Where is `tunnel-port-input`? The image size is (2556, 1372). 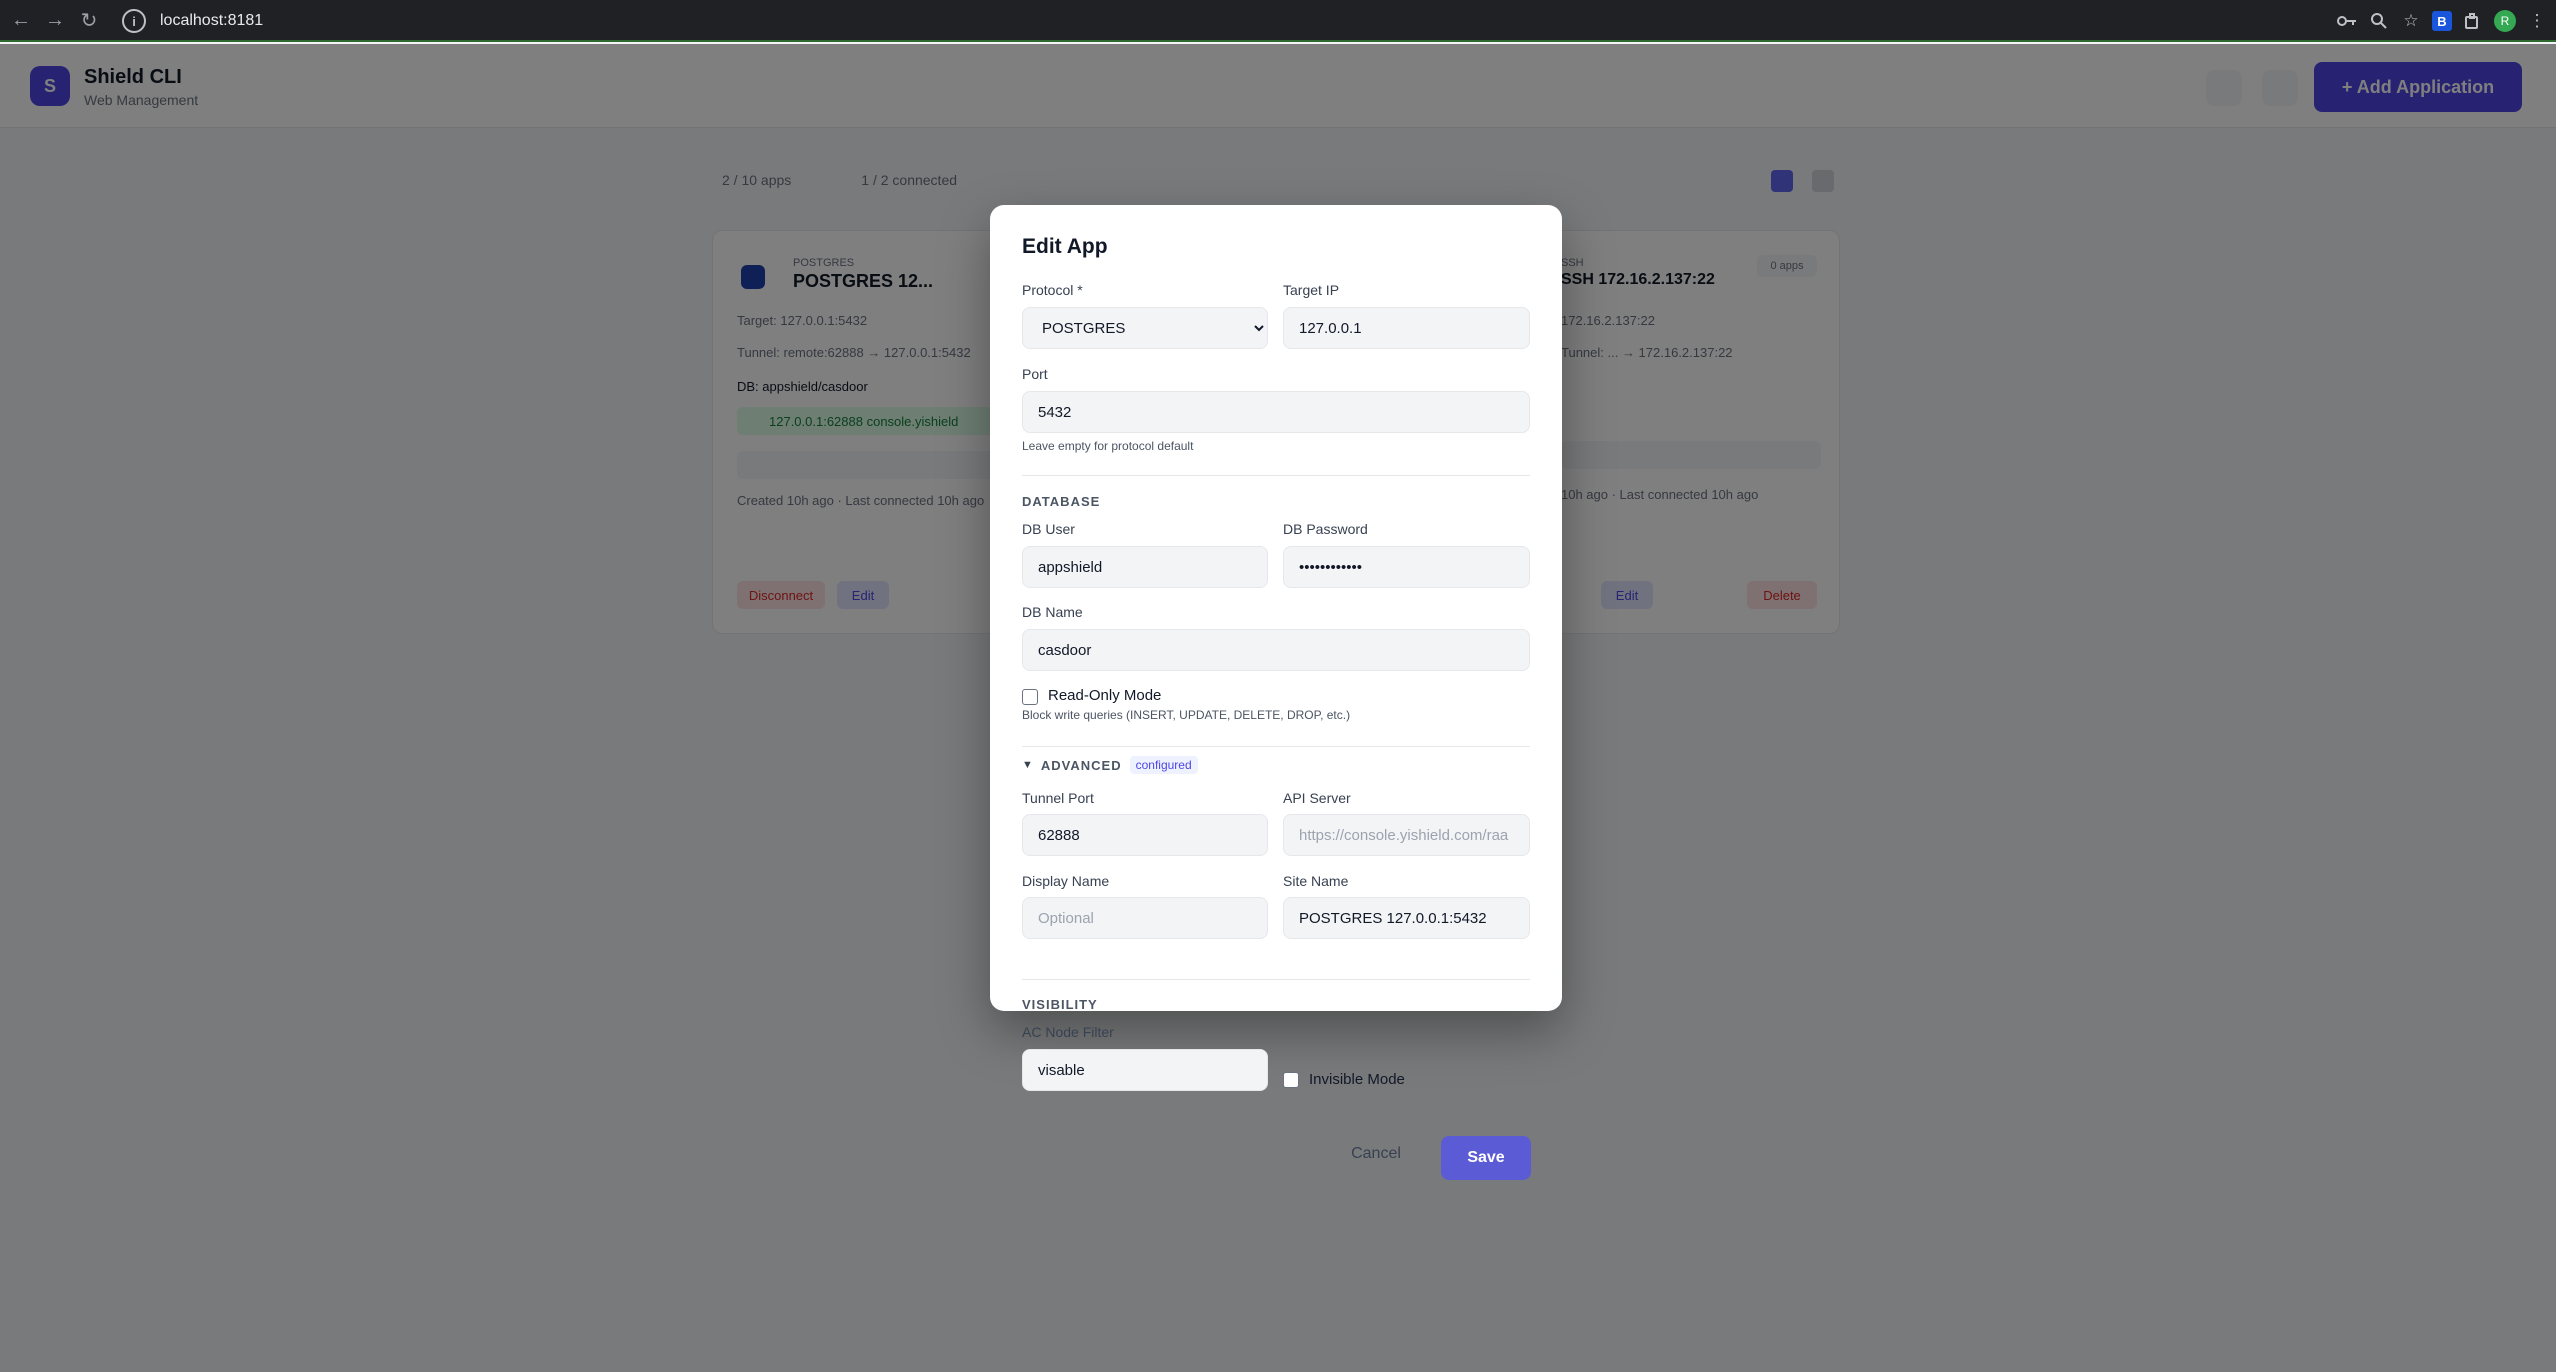
tunnel-port-input is located at coordinates (1145, 835).